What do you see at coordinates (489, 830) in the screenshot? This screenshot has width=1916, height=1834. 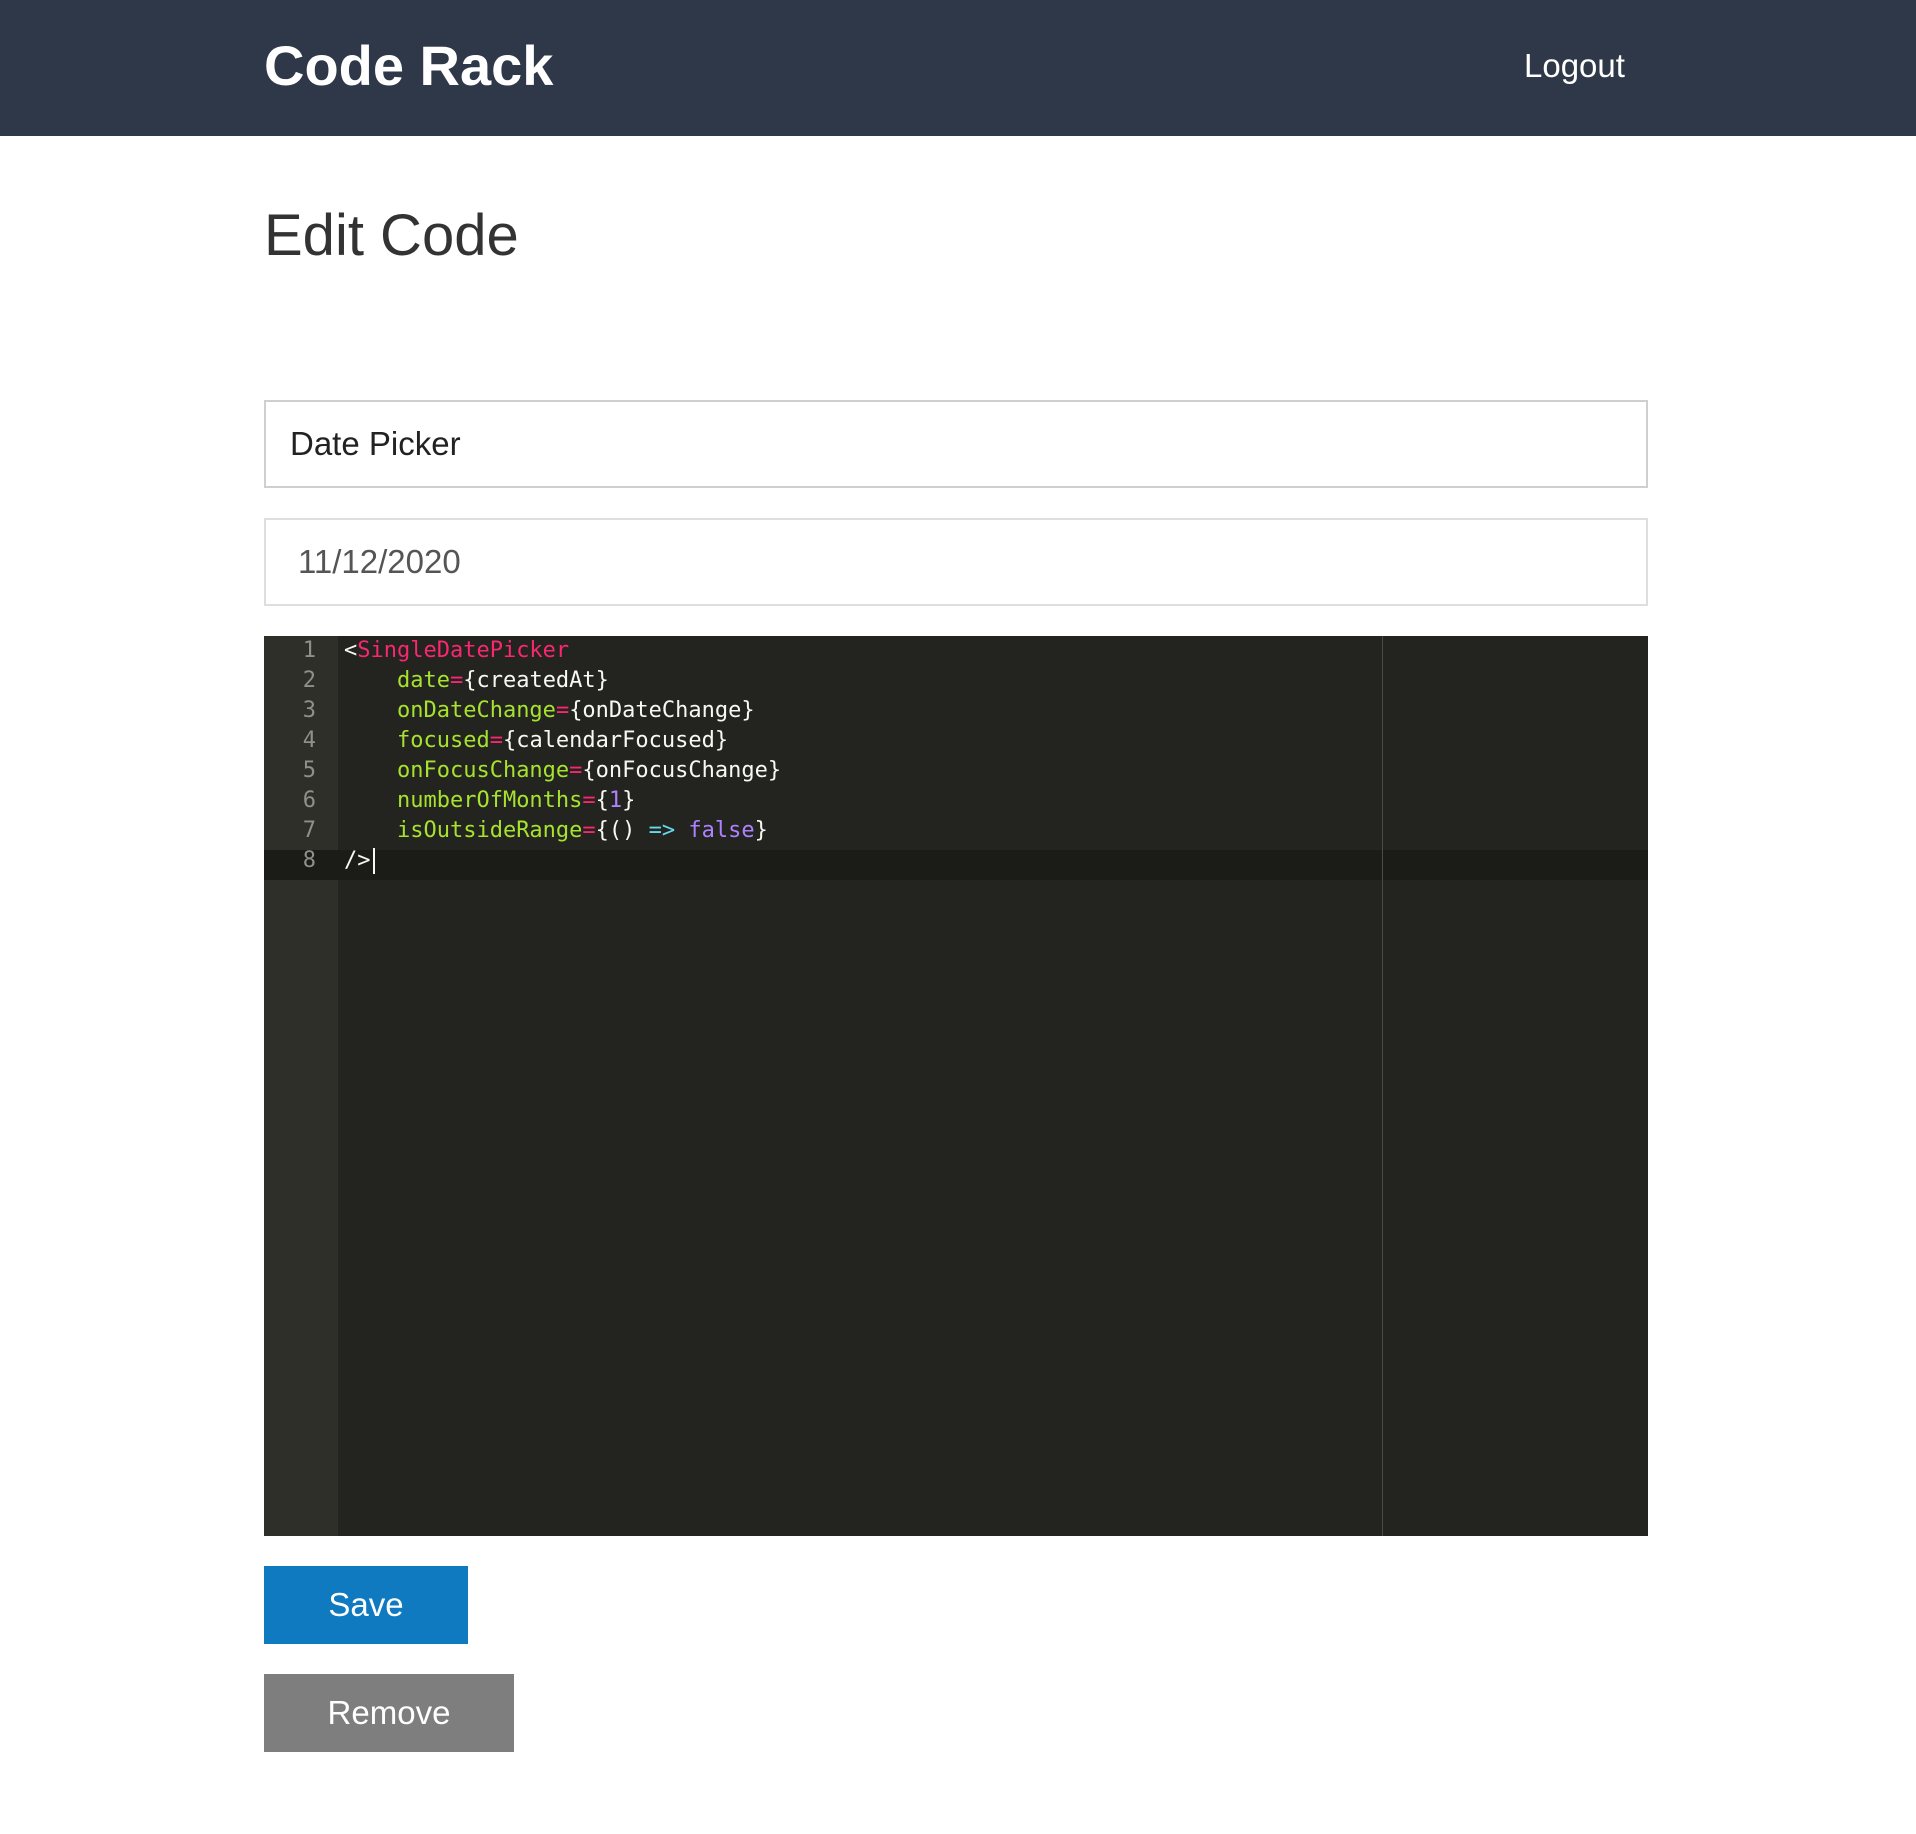 I see `code-token: isOutsideRange` at bounding box center [489, 830].